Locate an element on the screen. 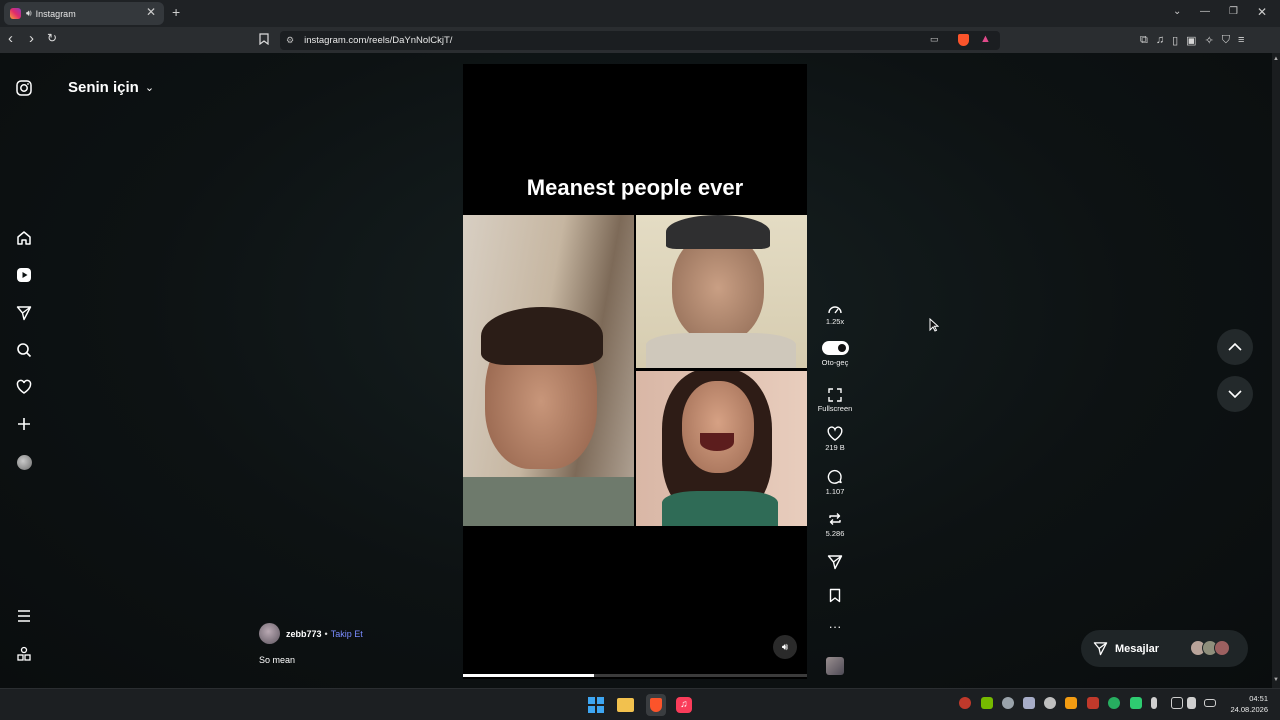 This screenshot has height=720, width=1280. author-username: zebb773 is located at coordinates (304, 634).